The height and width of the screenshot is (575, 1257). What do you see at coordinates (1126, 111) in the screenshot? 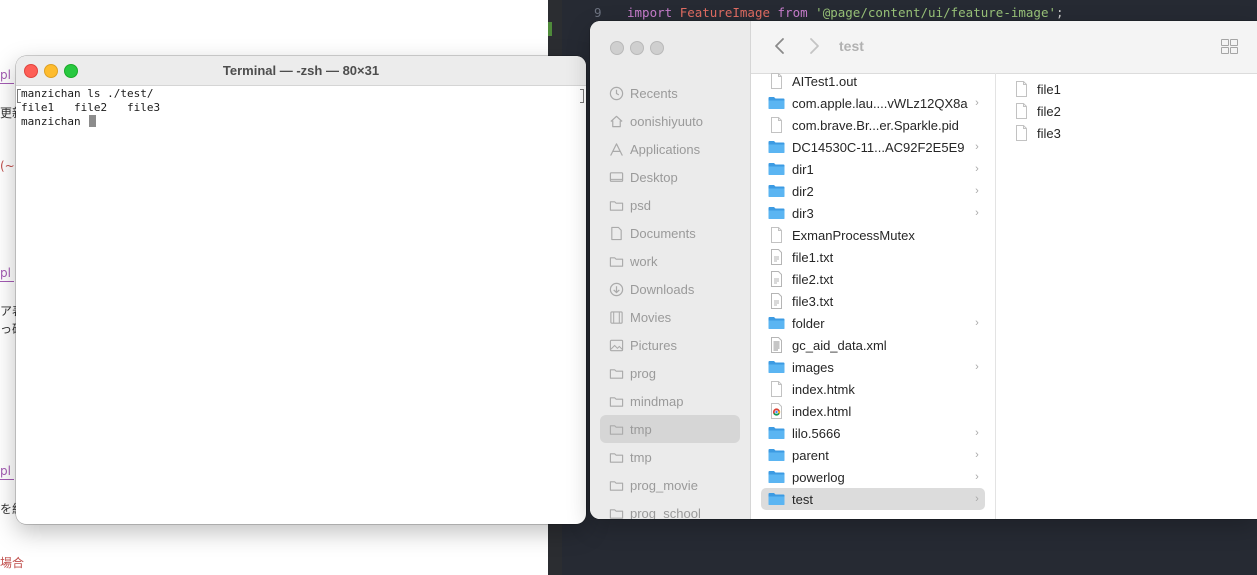
I see `file-row: file2` at bounding box center [1126, 111].